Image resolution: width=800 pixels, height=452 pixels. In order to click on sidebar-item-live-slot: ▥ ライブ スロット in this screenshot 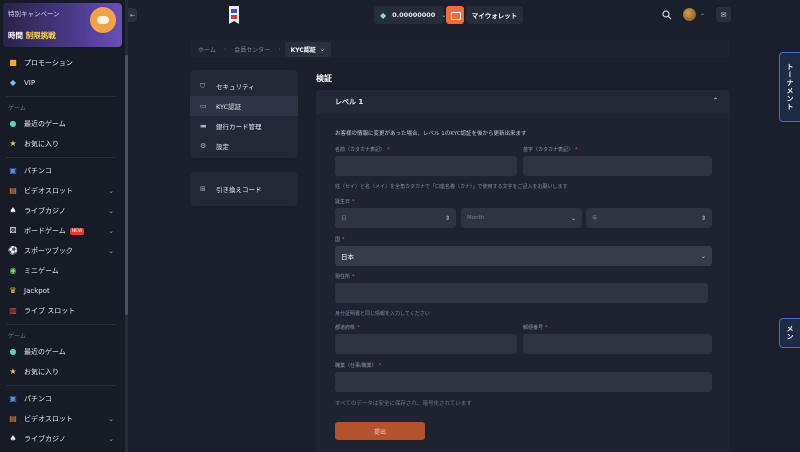, I will do `click(61, 311)`.